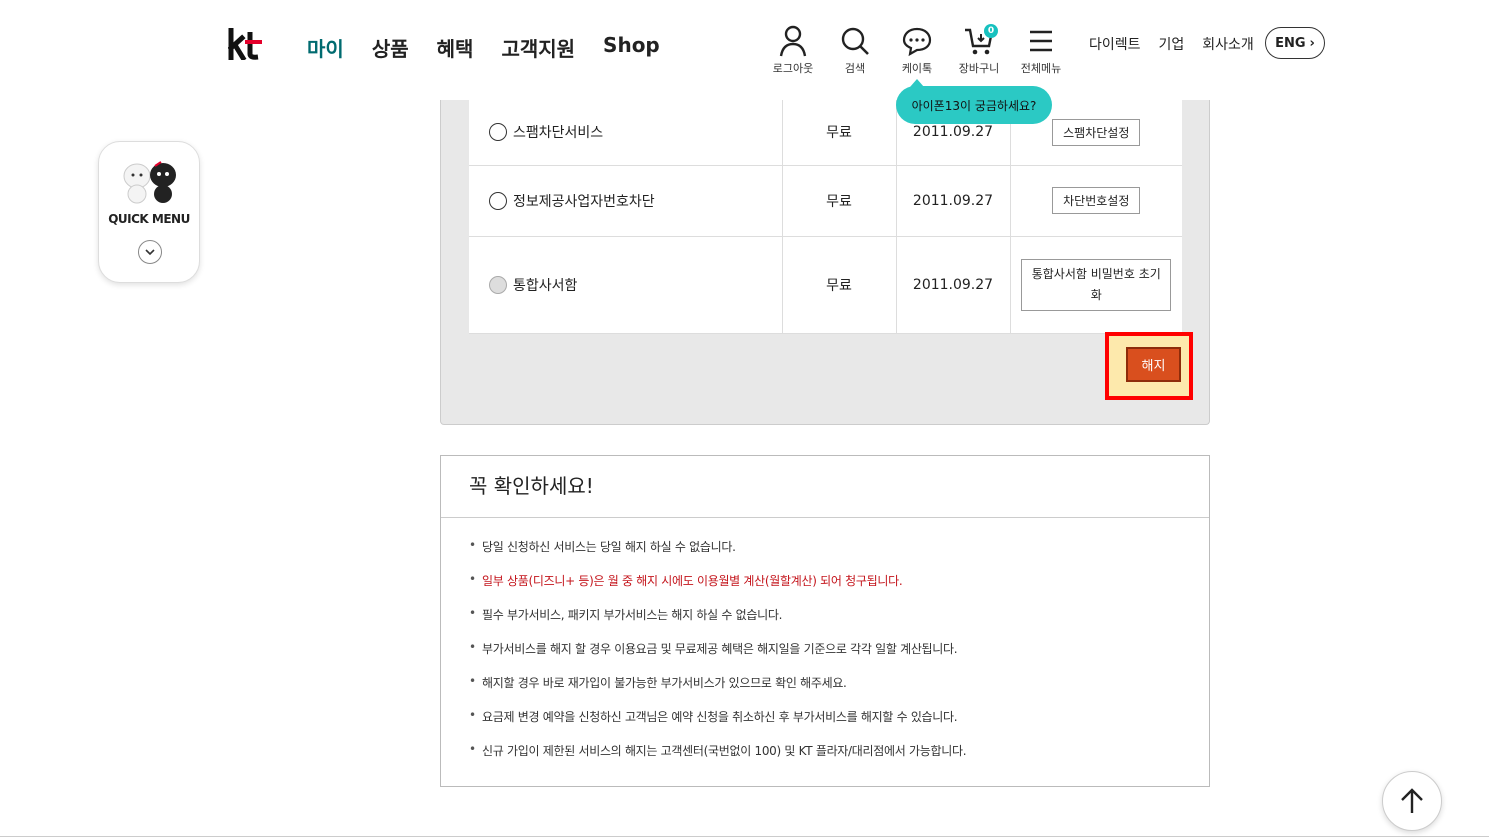 The height and width of the screenshot is (840, 1489). What do you see at coordinates (855, 68) in the screenshot?
I see `search-label: 검색` at bounding box center [855, 68].